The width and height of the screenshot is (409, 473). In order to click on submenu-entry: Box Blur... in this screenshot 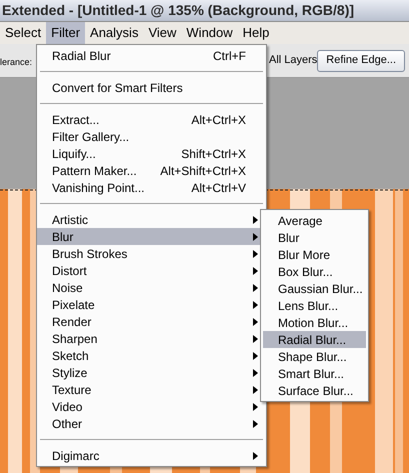, I will do `click(314, 271)`.